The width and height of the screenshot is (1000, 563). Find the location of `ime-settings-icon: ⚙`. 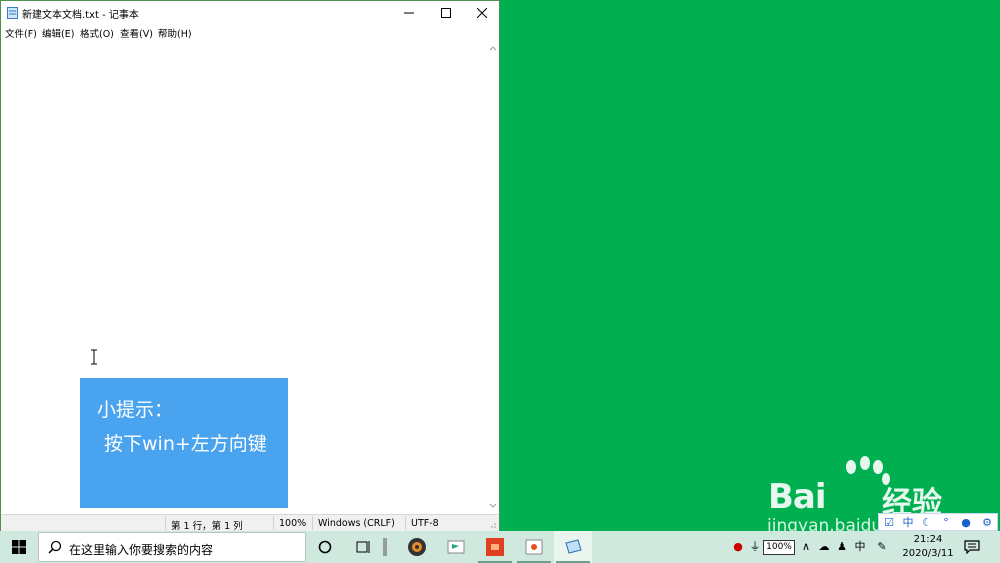

ime-settings-icon: ⚙ is located at coordinates (987, 522).